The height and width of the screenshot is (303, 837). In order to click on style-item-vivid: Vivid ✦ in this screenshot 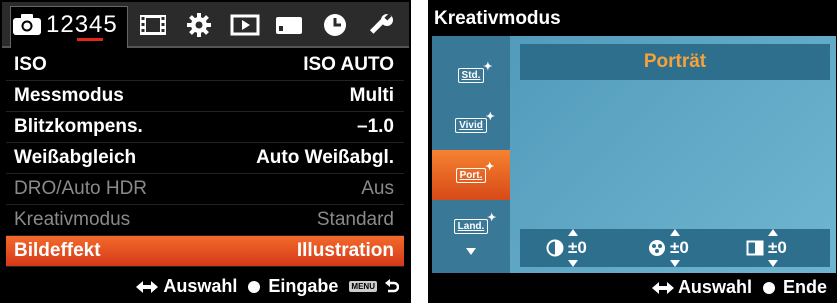, I will do `click(471, 125)`.